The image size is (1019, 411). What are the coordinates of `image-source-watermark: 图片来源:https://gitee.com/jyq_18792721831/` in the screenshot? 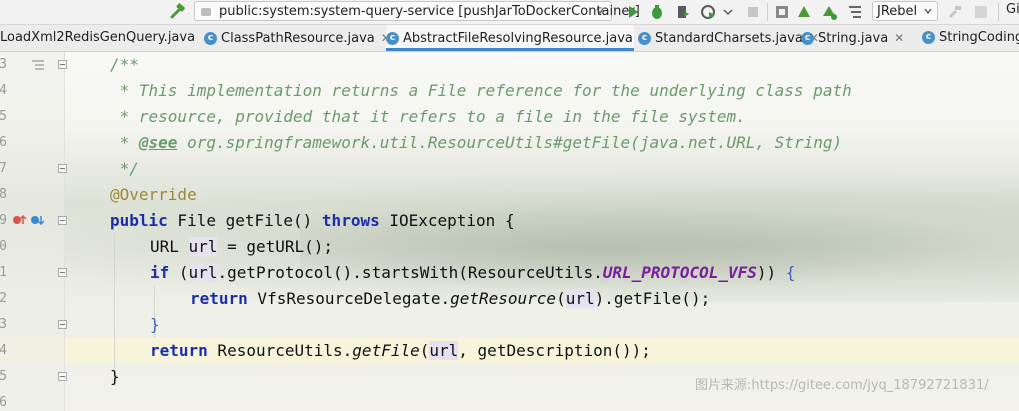 It's located at (842, 385).